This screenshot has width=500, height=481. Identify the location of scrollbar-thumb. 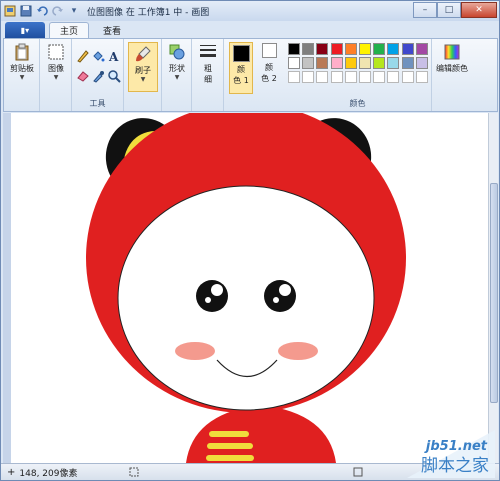
(494, 293).